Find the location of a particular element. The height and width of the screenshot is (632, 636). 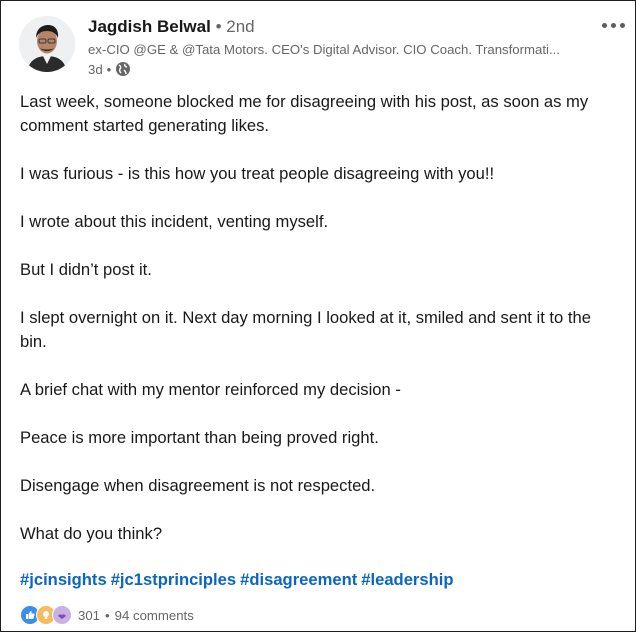

reaction-count: 301 is located at coordinates (89, 615).